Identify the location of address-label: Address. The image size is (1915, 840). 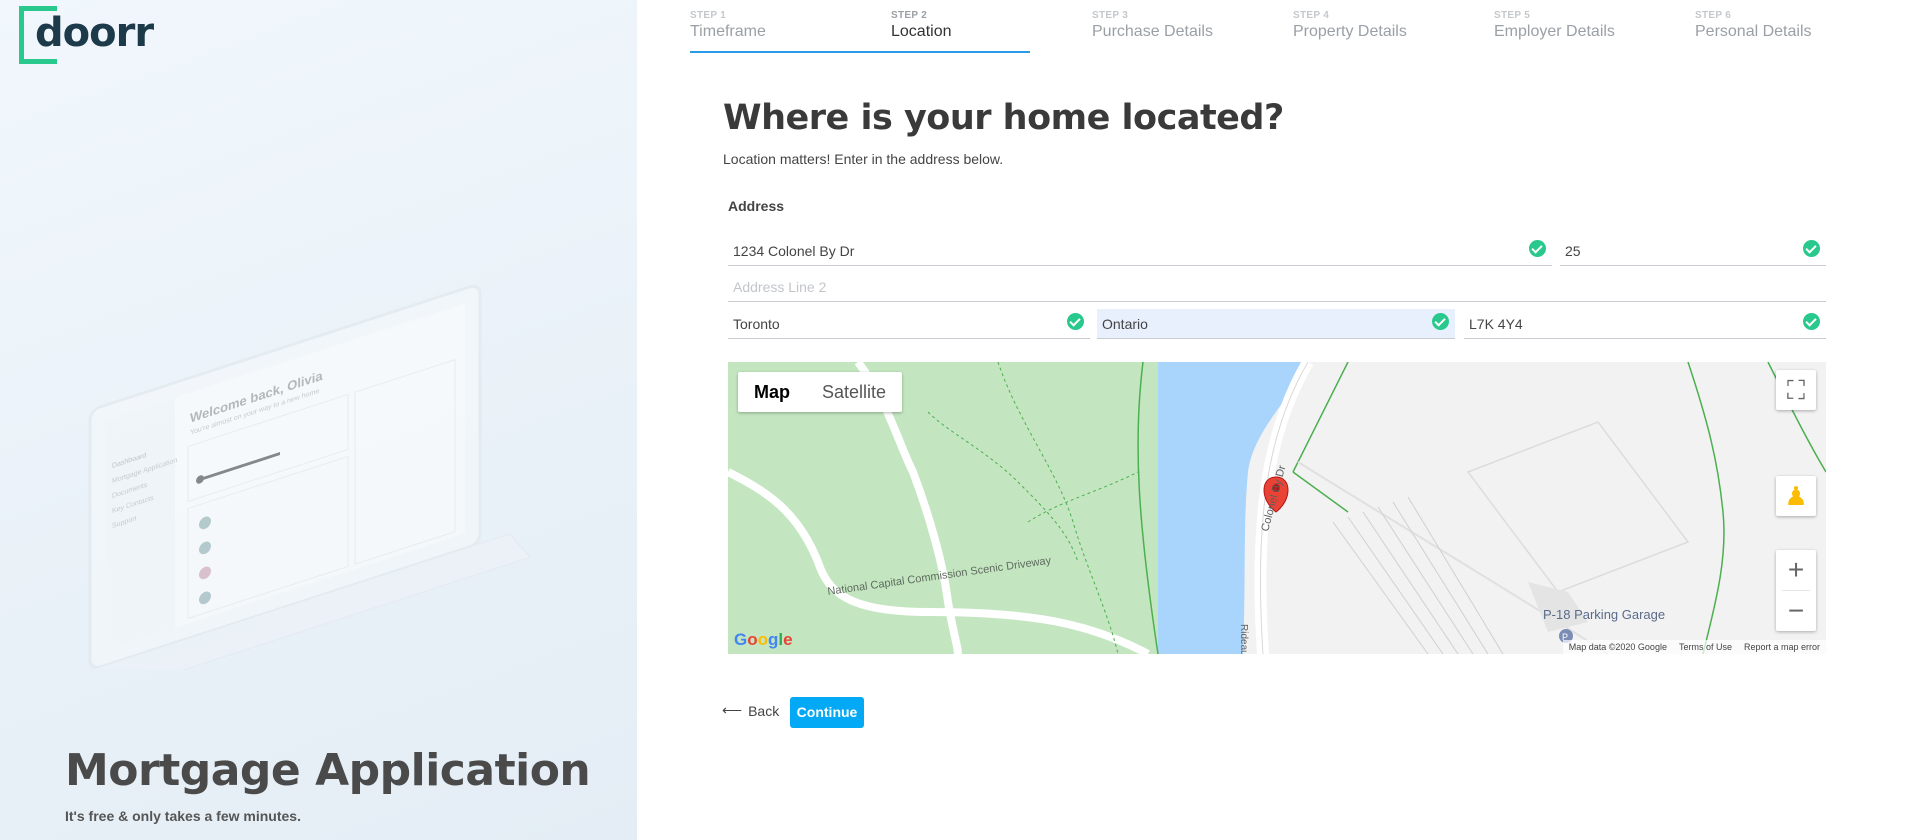
(756, 206).